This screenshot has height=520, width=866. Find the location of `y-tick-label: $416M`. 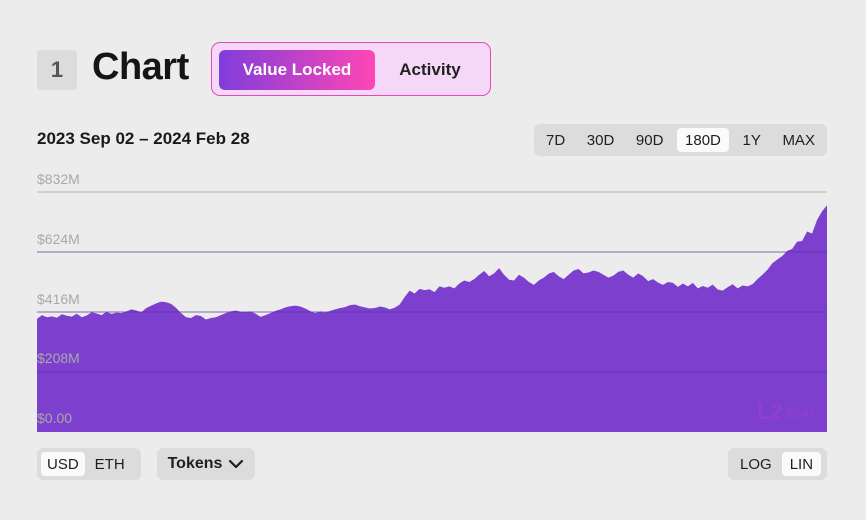

y-tick-label: $416M is located at coordinates (58, 299).